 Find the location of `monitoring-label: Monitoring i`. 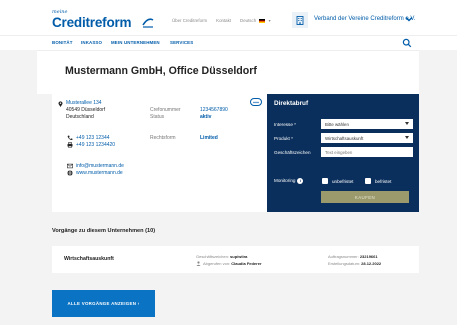

monitoring-label: Monitoring i is located at coordinates (289, 181).